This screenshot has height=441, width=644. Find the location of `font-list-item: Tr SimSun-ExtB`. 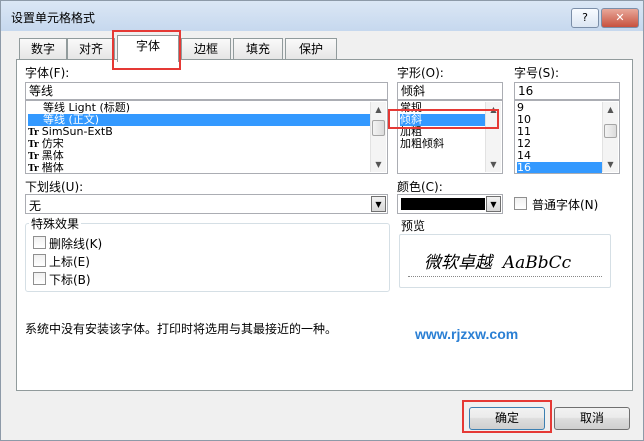

font-list-item: Tr SimSun-ExtB is located at coordinates (199, 132).